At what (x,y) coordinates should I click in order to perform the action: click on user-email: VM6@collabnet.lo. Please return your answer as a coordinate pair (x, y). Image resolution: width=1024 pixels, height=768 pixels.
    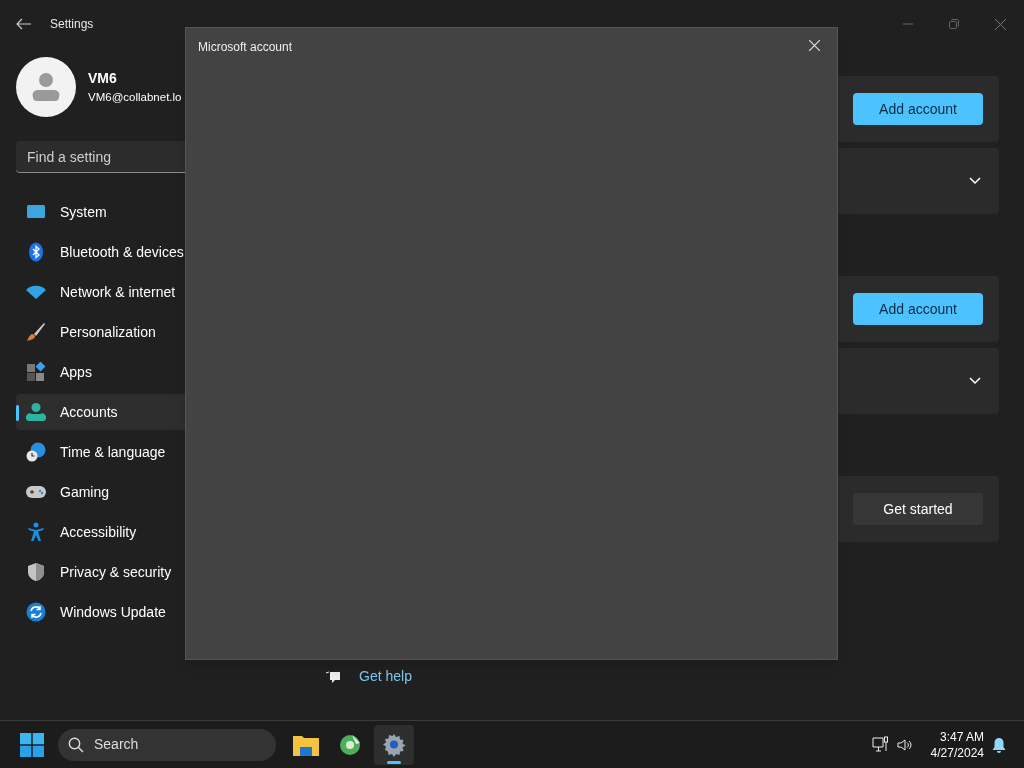
    Looking at the image, I should click on (135, 97).